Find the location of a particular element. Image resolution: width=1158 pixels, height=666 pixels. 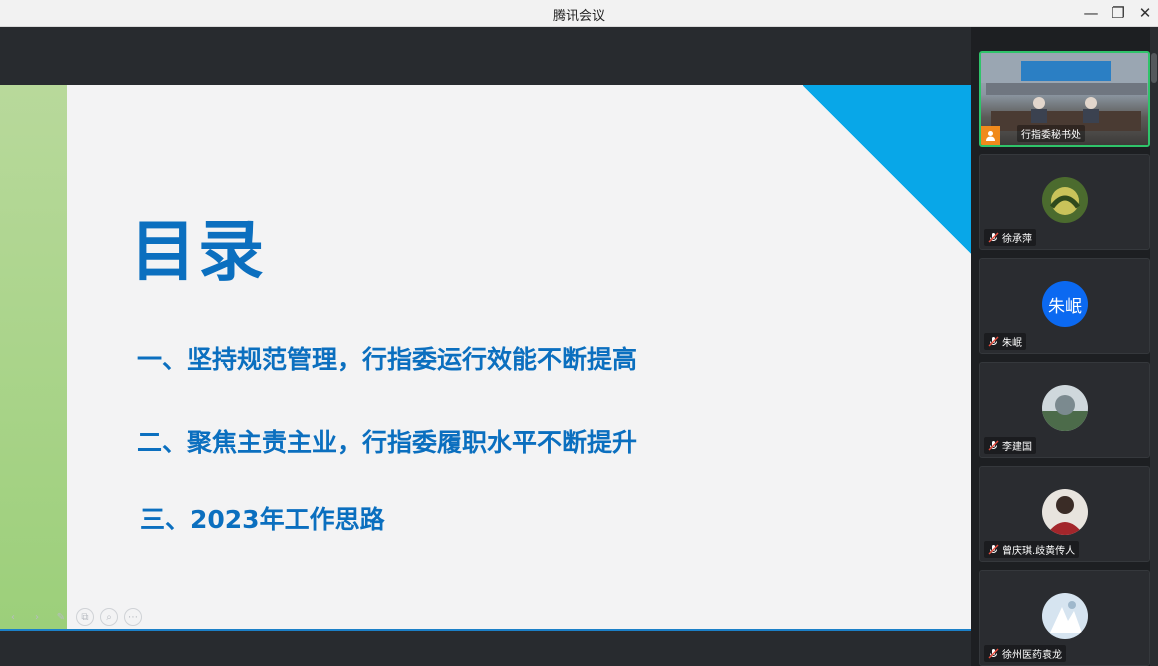

participant-name-tag: 行指委秘书处 is located at coordinates (1051, 133).